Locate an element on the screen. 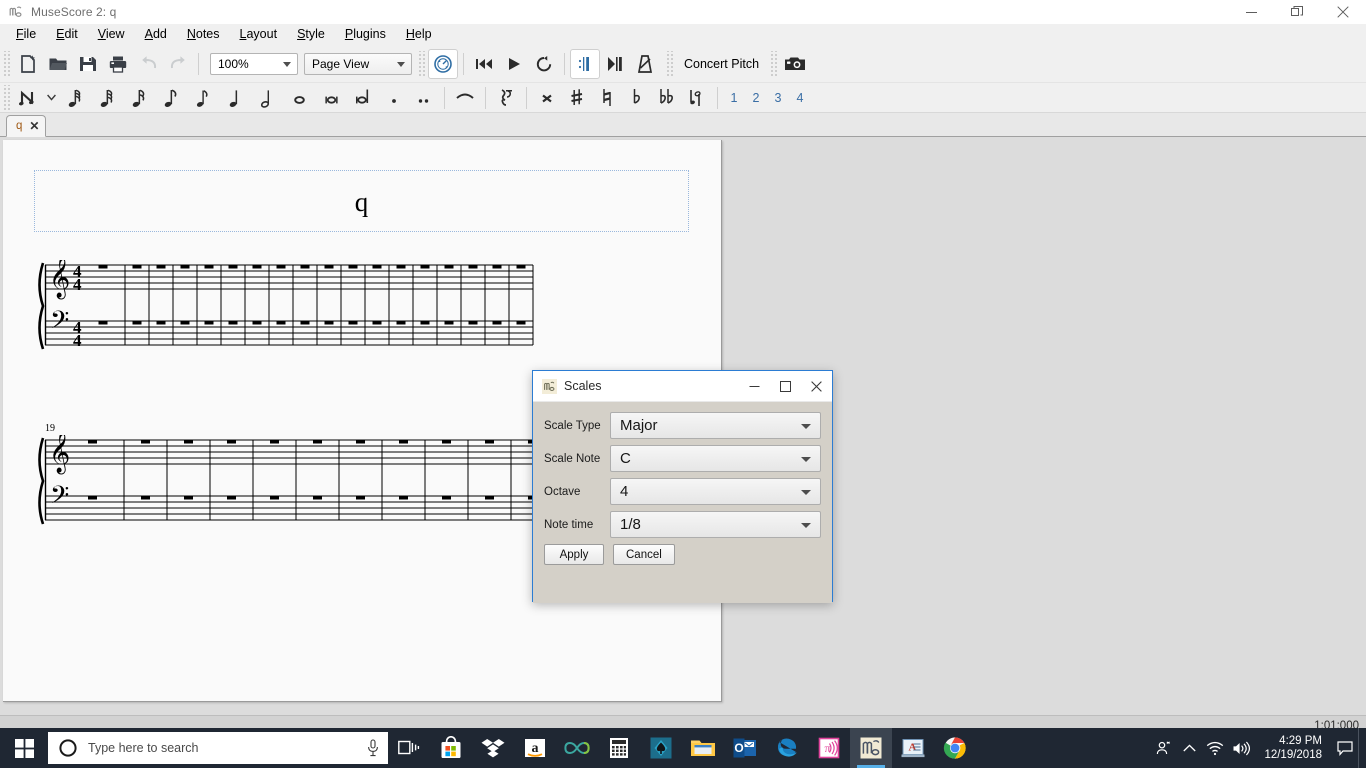 This screenshot has width=1366, height=768. task-view-icon is located at coordinates (409, 748).